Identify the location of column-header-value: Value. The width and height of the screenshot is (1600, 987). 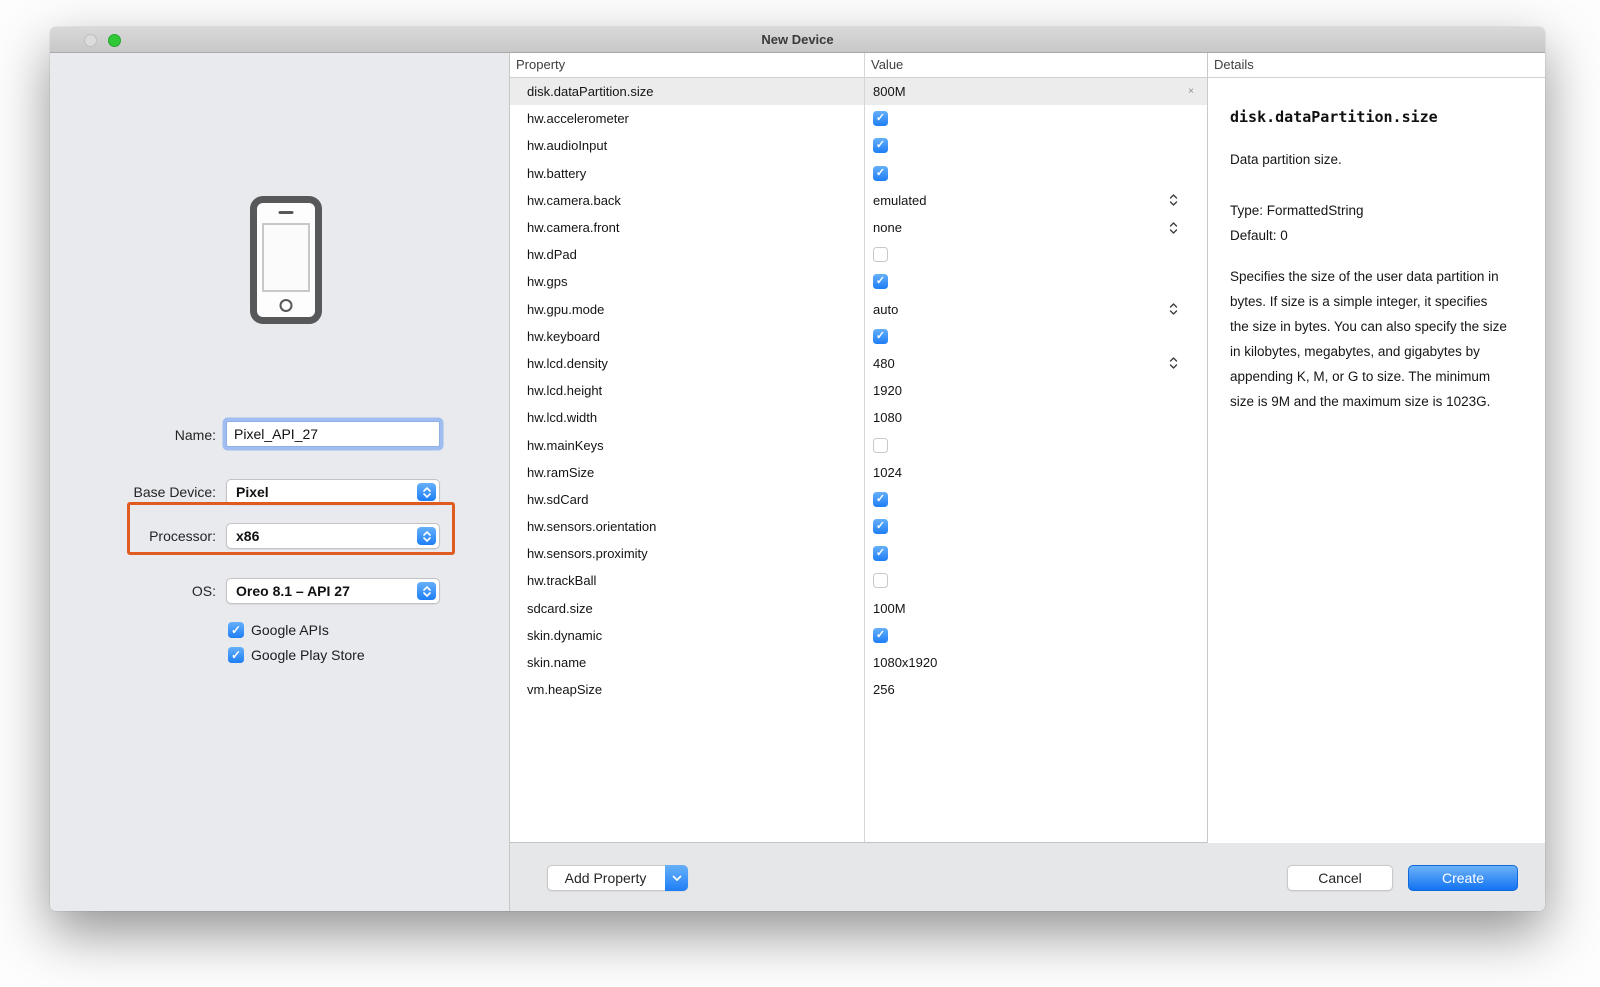
(887, 64).